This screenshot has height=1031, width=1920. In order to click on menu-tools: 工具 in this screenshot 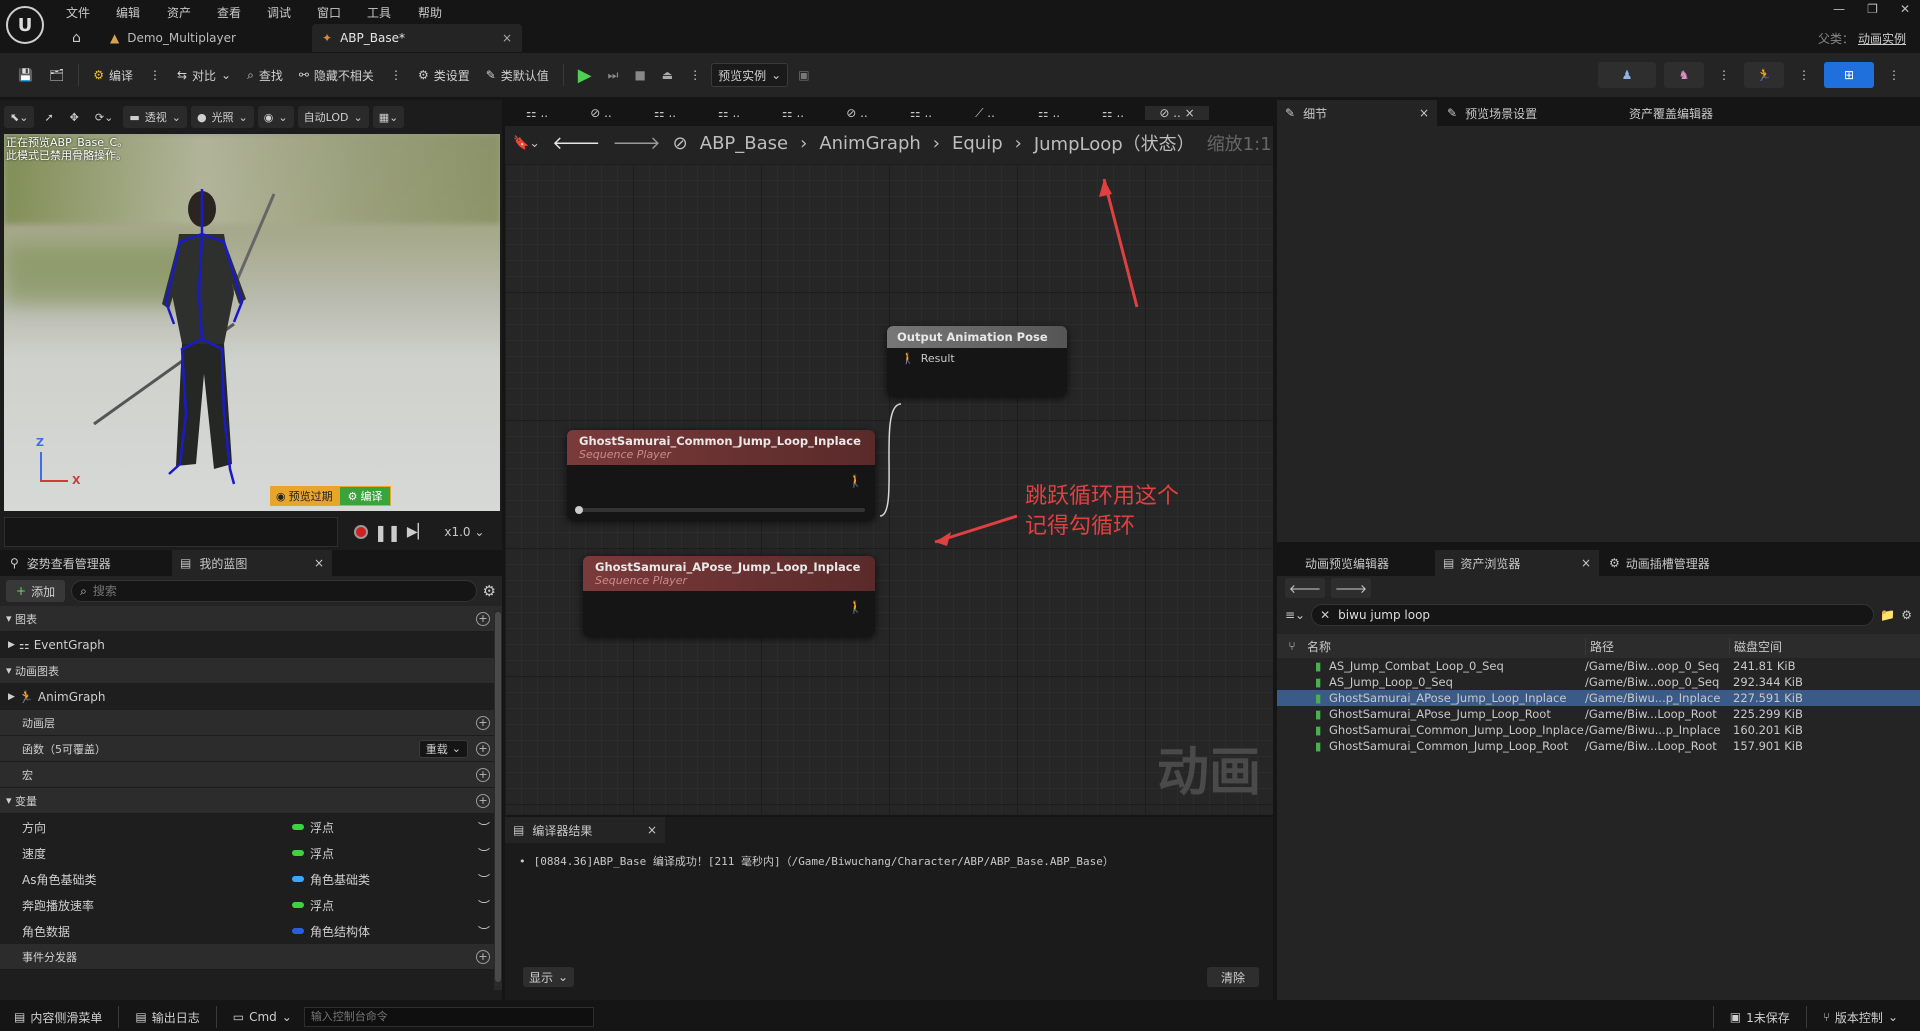, I will do `click(392, 12)`.